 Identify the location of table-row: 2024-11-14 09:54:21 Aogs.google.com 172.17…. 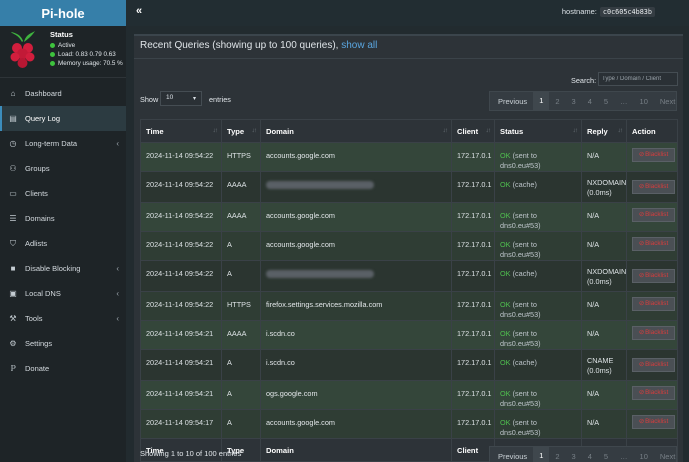
(409, 395).